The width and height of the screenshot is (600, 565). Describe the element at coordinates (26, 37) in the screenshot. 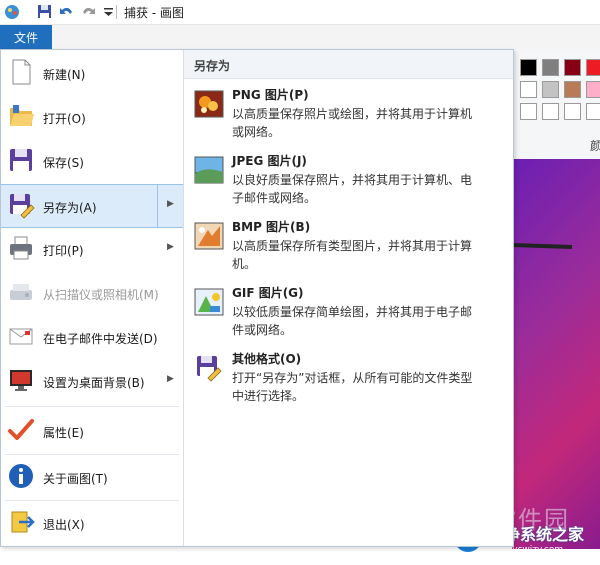

I see `tab-file: 文件` at that location.